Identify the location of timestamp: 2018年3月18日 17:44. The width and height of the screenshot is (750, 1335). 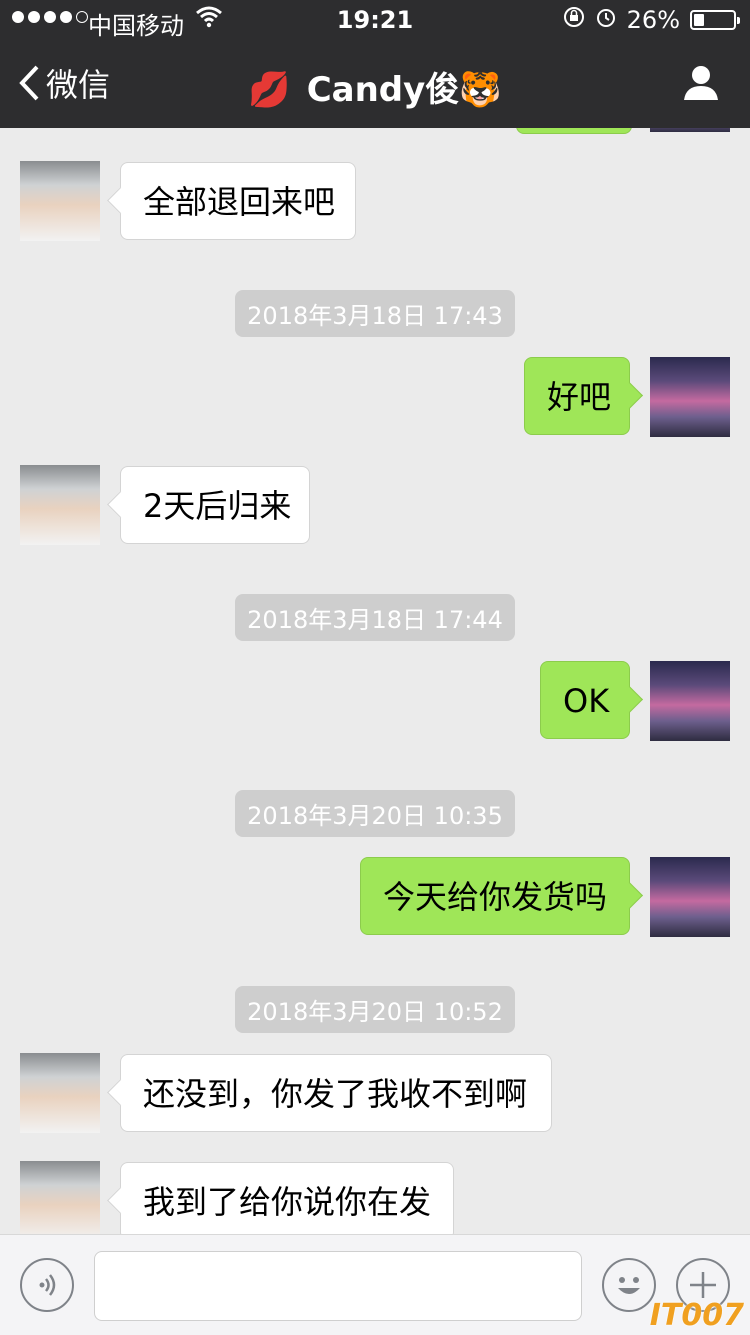
(375, 617).